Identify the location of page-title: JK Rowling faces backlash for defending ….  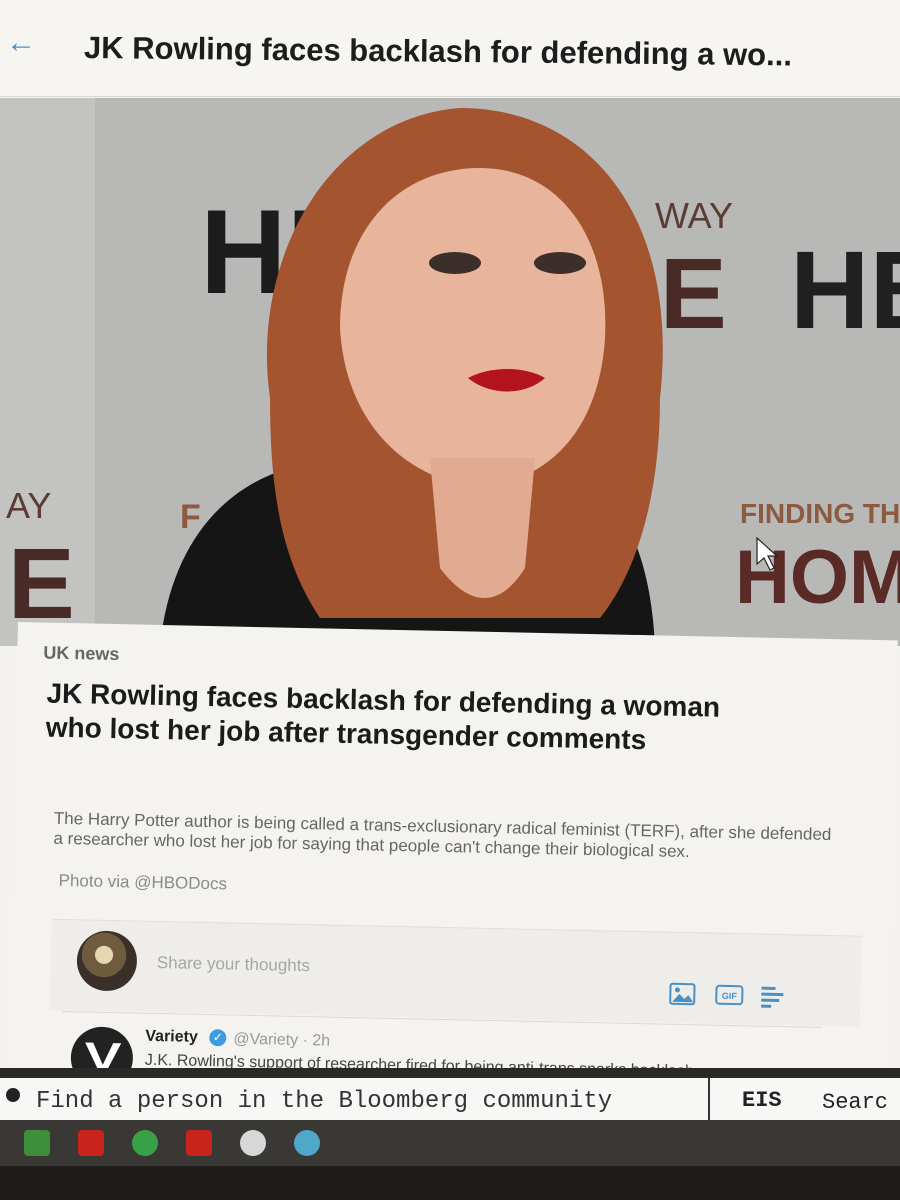
(438, 51).